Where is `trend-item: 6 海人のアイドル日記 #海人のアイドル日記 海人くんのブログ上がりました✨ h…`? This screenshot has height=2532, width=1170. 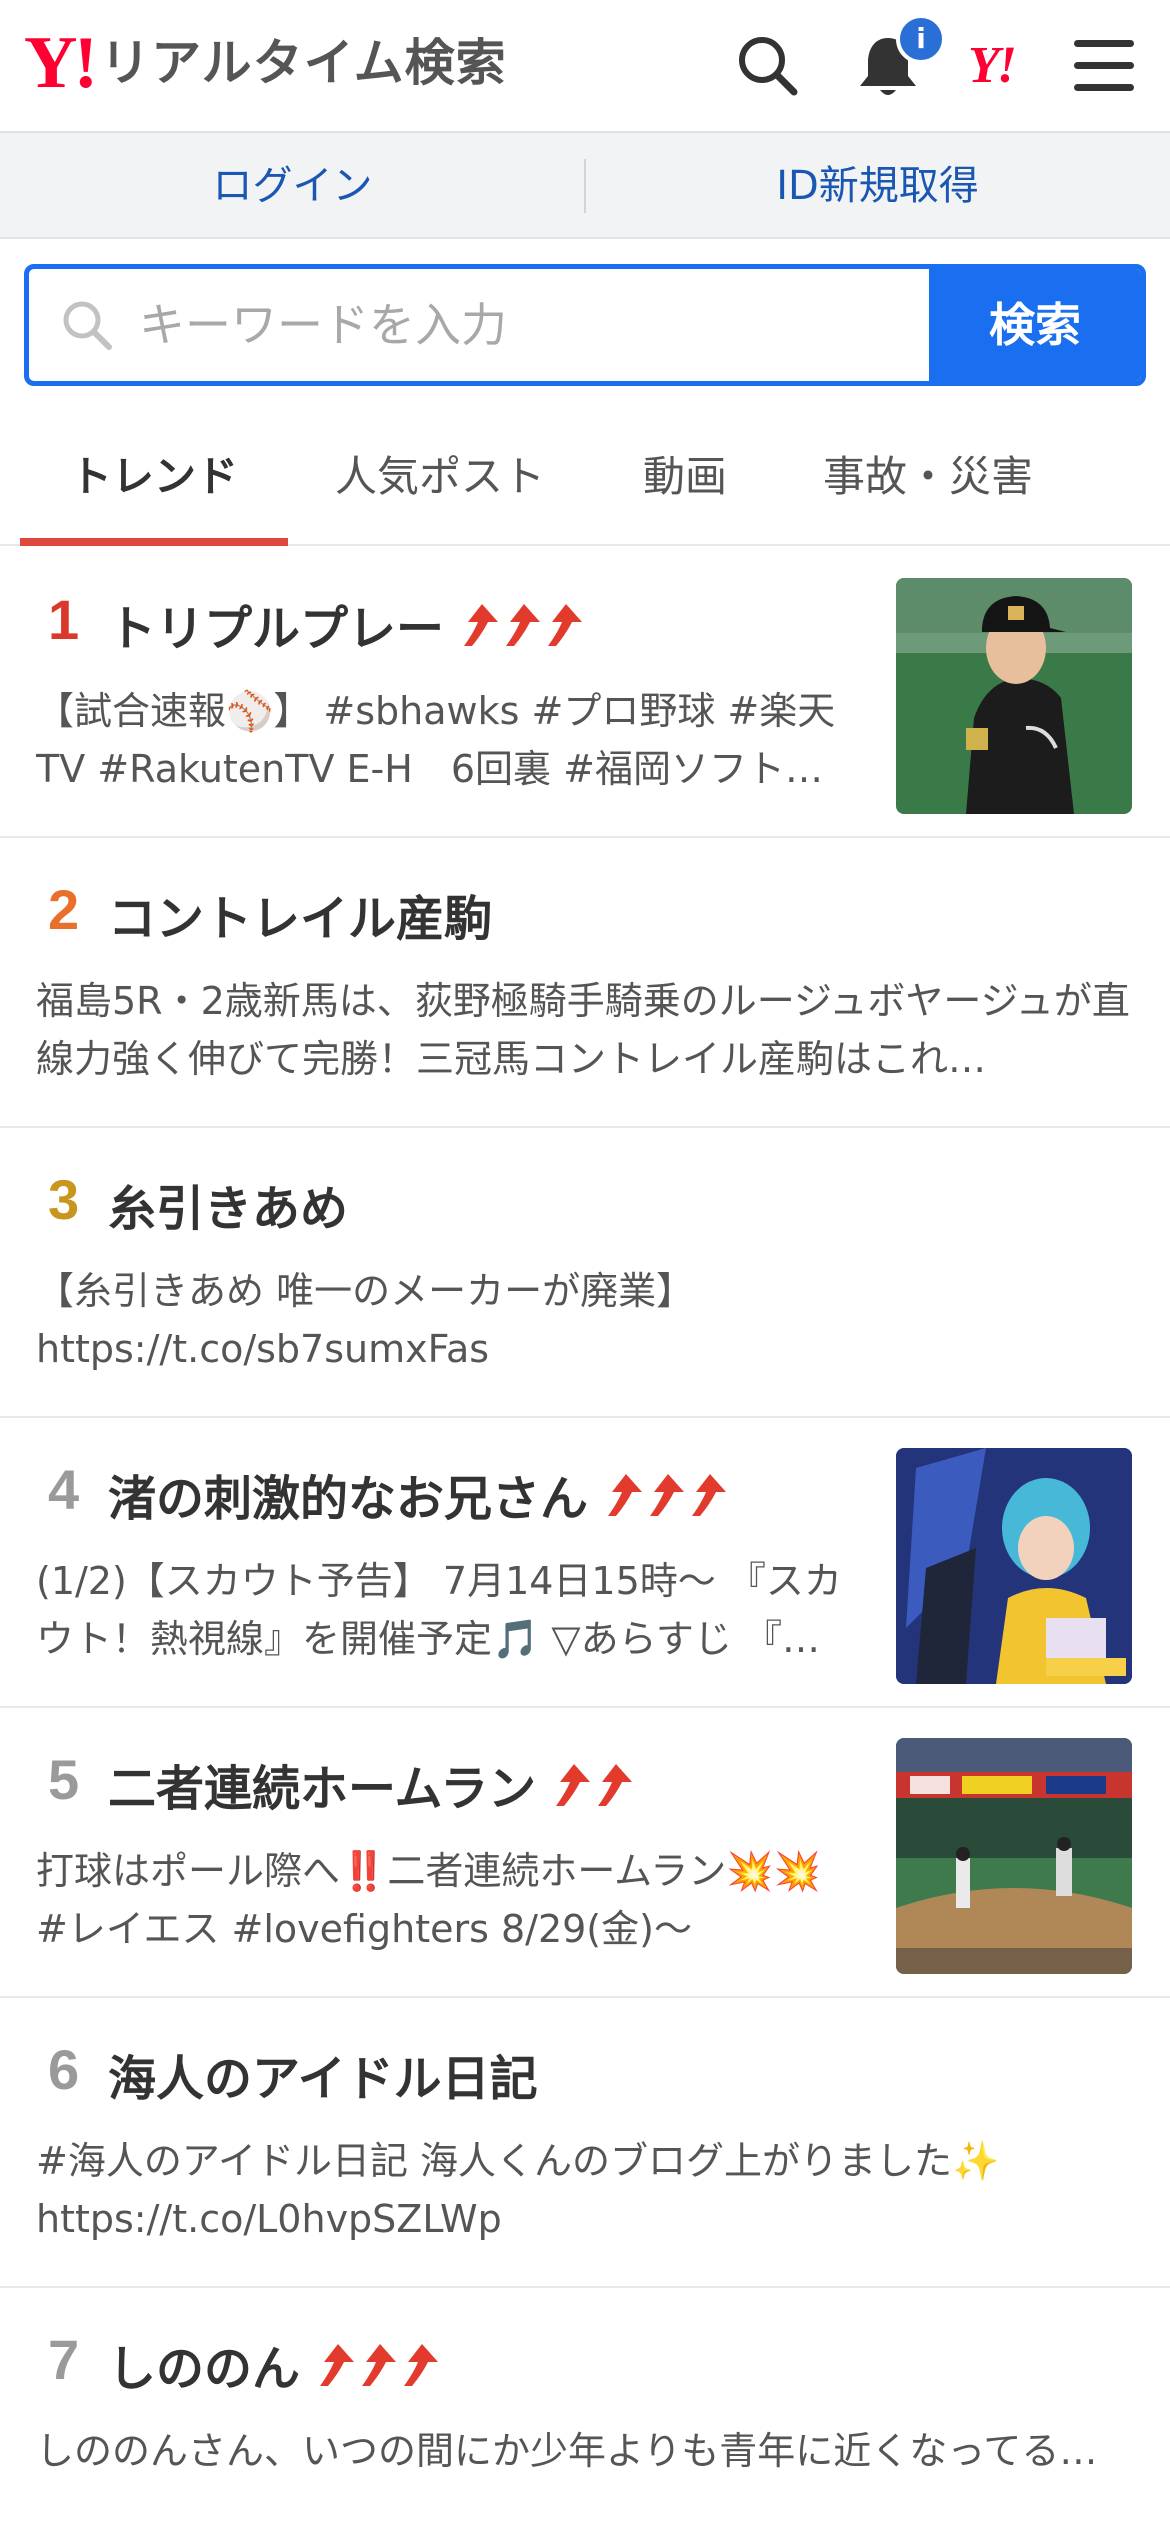 trend-item: 6 海人のアイドル日記 #海人のアイドル日記 海人くんのブログ上がりました✨ h… is located at coordinates (585, 2143).